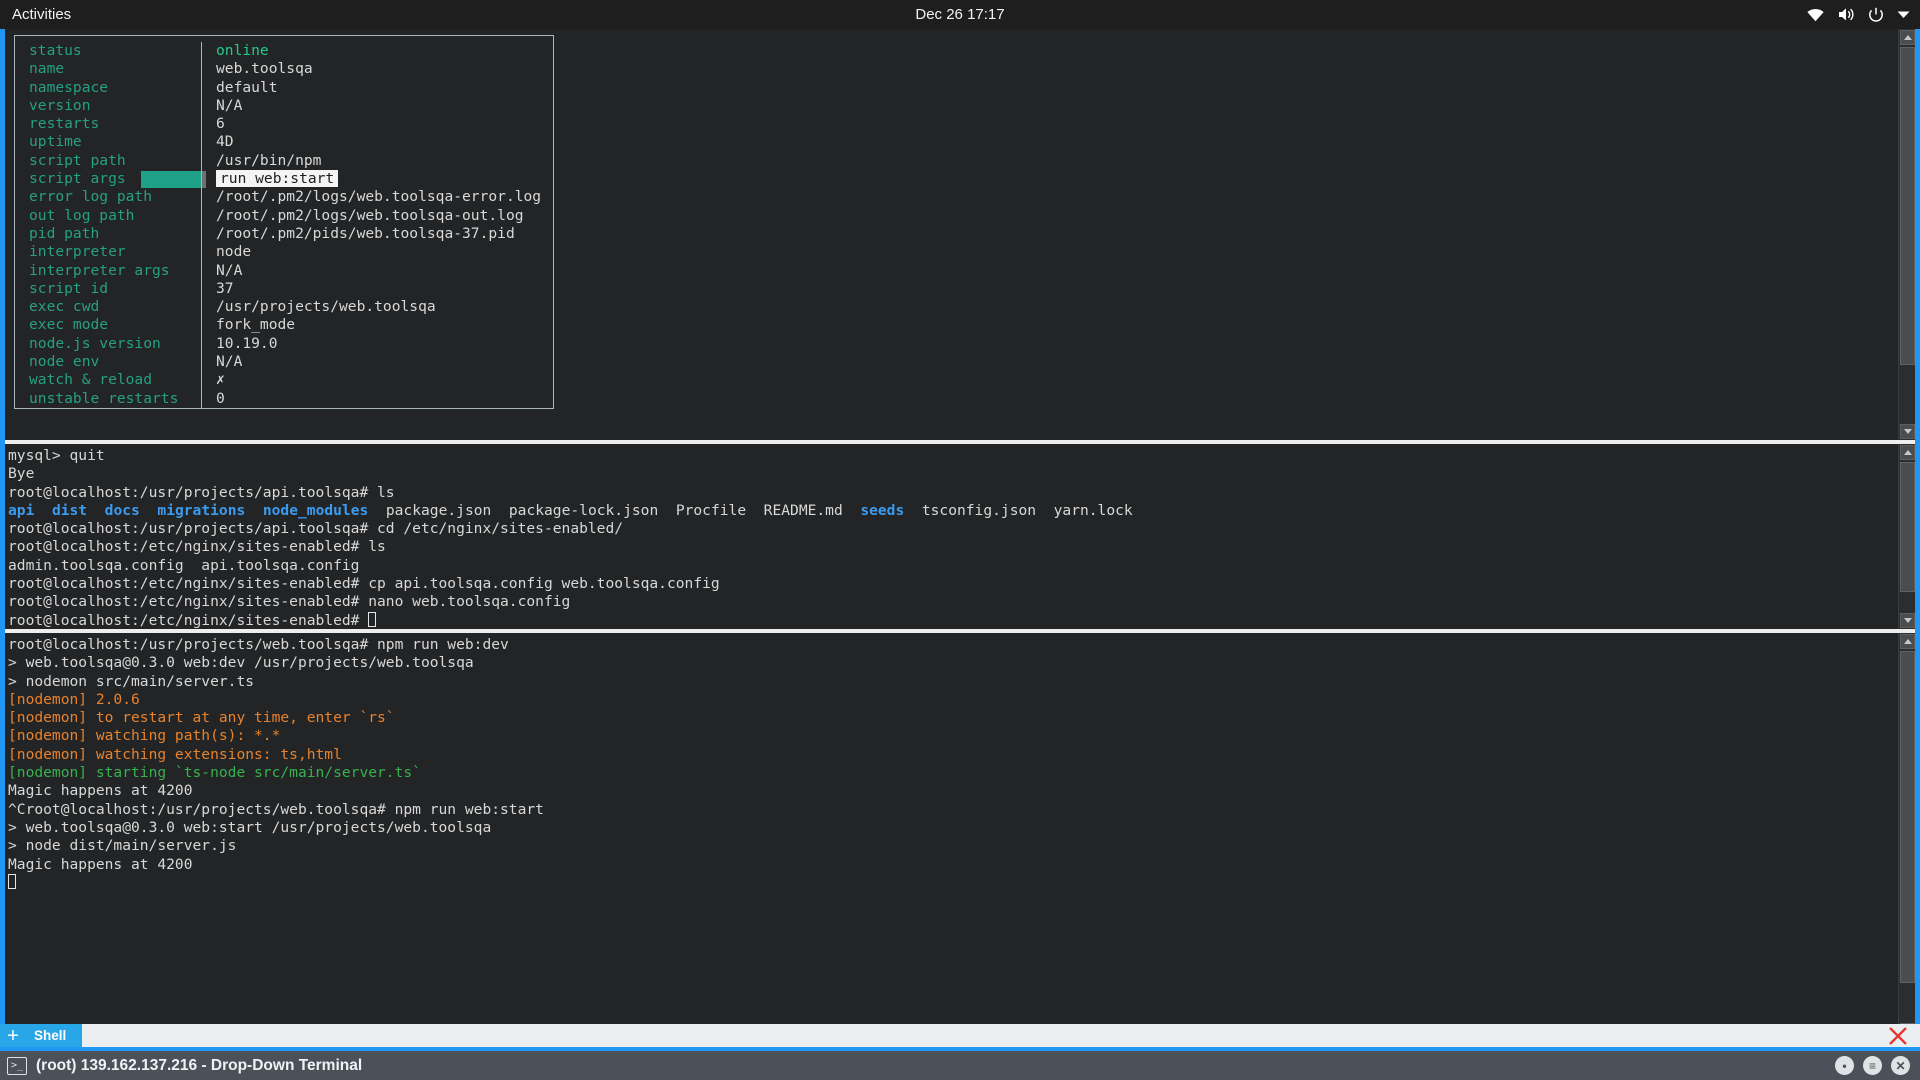  I want to click on terminal-text: mysql> quit, so click(56, 455).